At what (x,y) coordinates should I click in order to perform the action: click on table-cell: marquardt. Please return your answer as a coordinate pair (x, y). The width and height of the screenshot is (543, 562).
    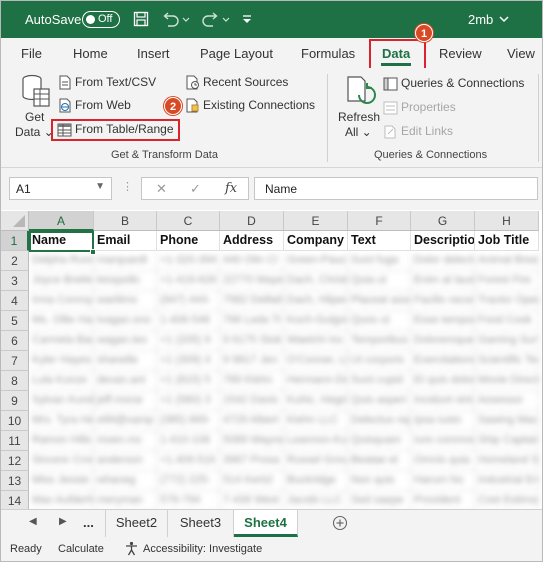
    Looking at the image, I should click on (125, 261).